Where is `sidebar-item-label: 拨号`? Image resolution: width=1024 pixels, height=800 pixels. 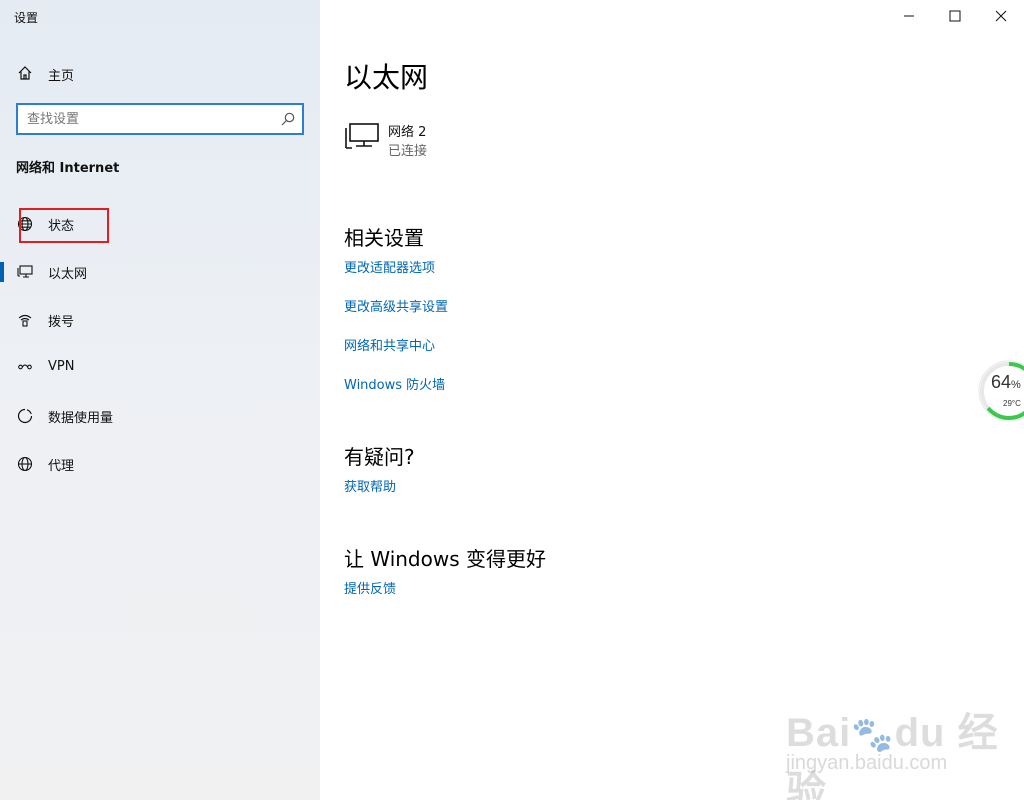 sidebar-item-label: 拨号 is located at coordinates (61, 322).